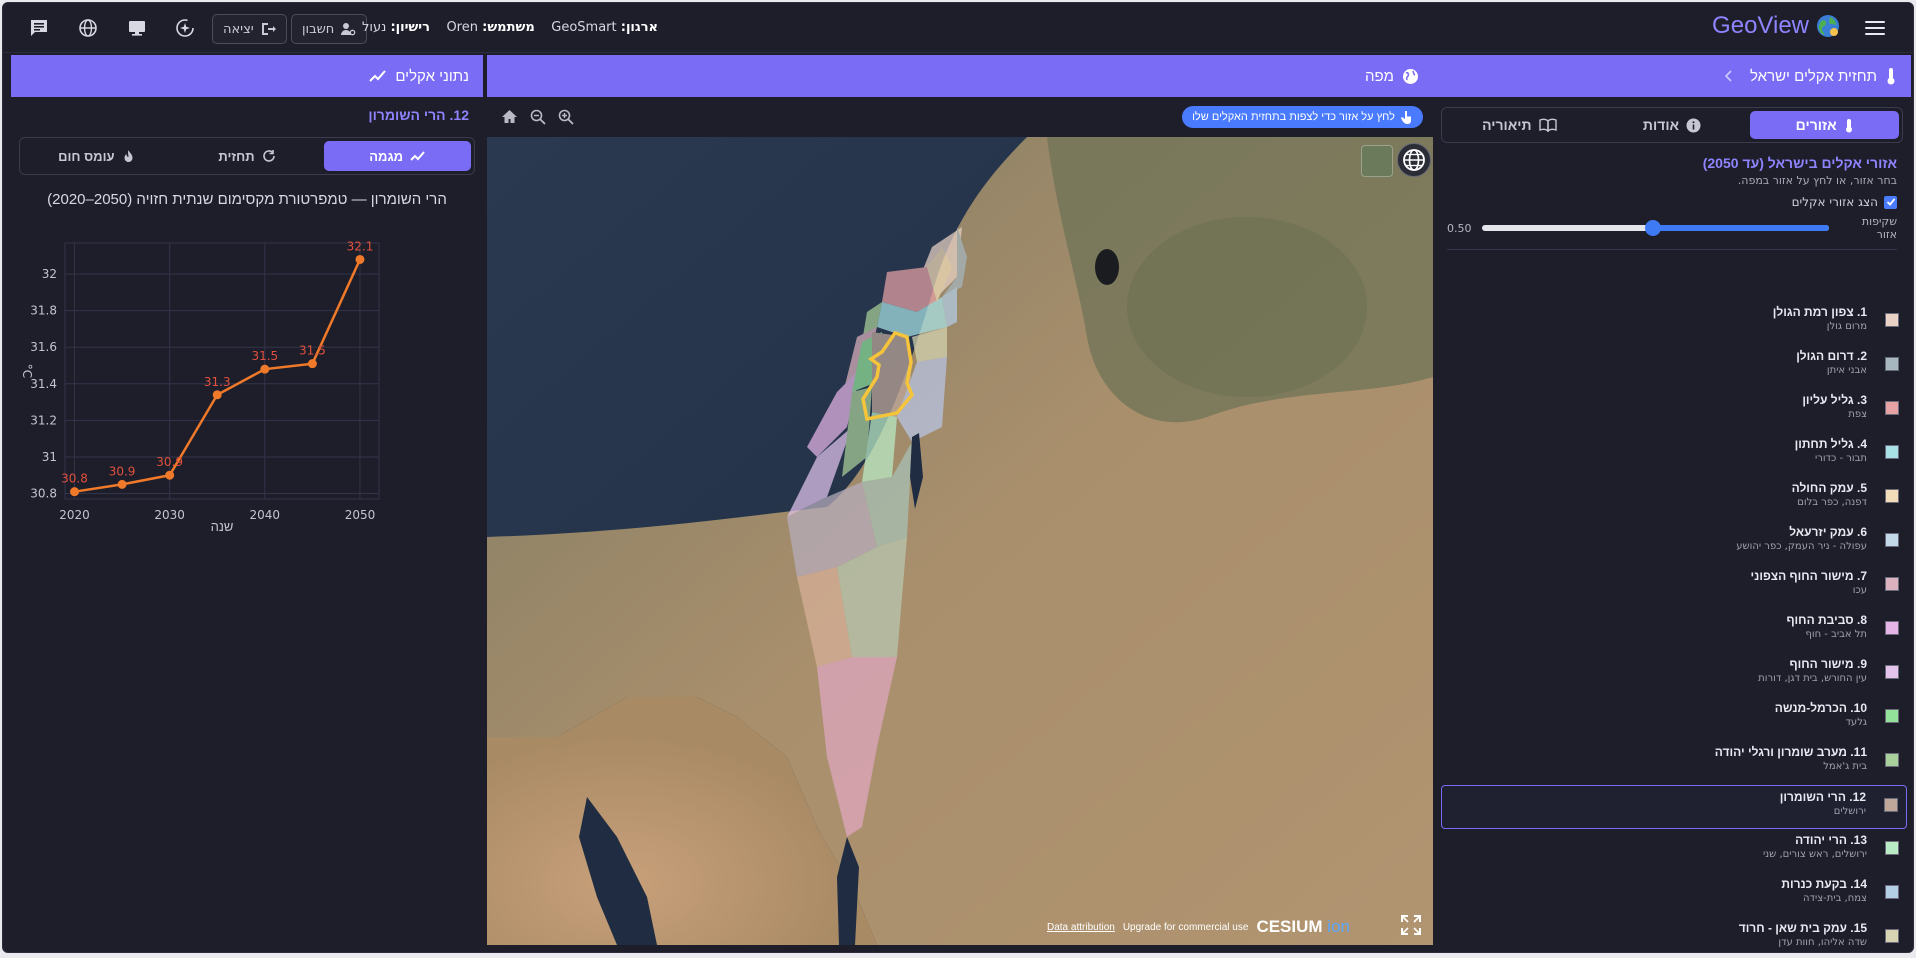  What do you see at coordinates (1802, 928) in the screenshot?
I see `region-name: 15. עמק בית שאן - חרוד` at bounding box center [1802, 928].